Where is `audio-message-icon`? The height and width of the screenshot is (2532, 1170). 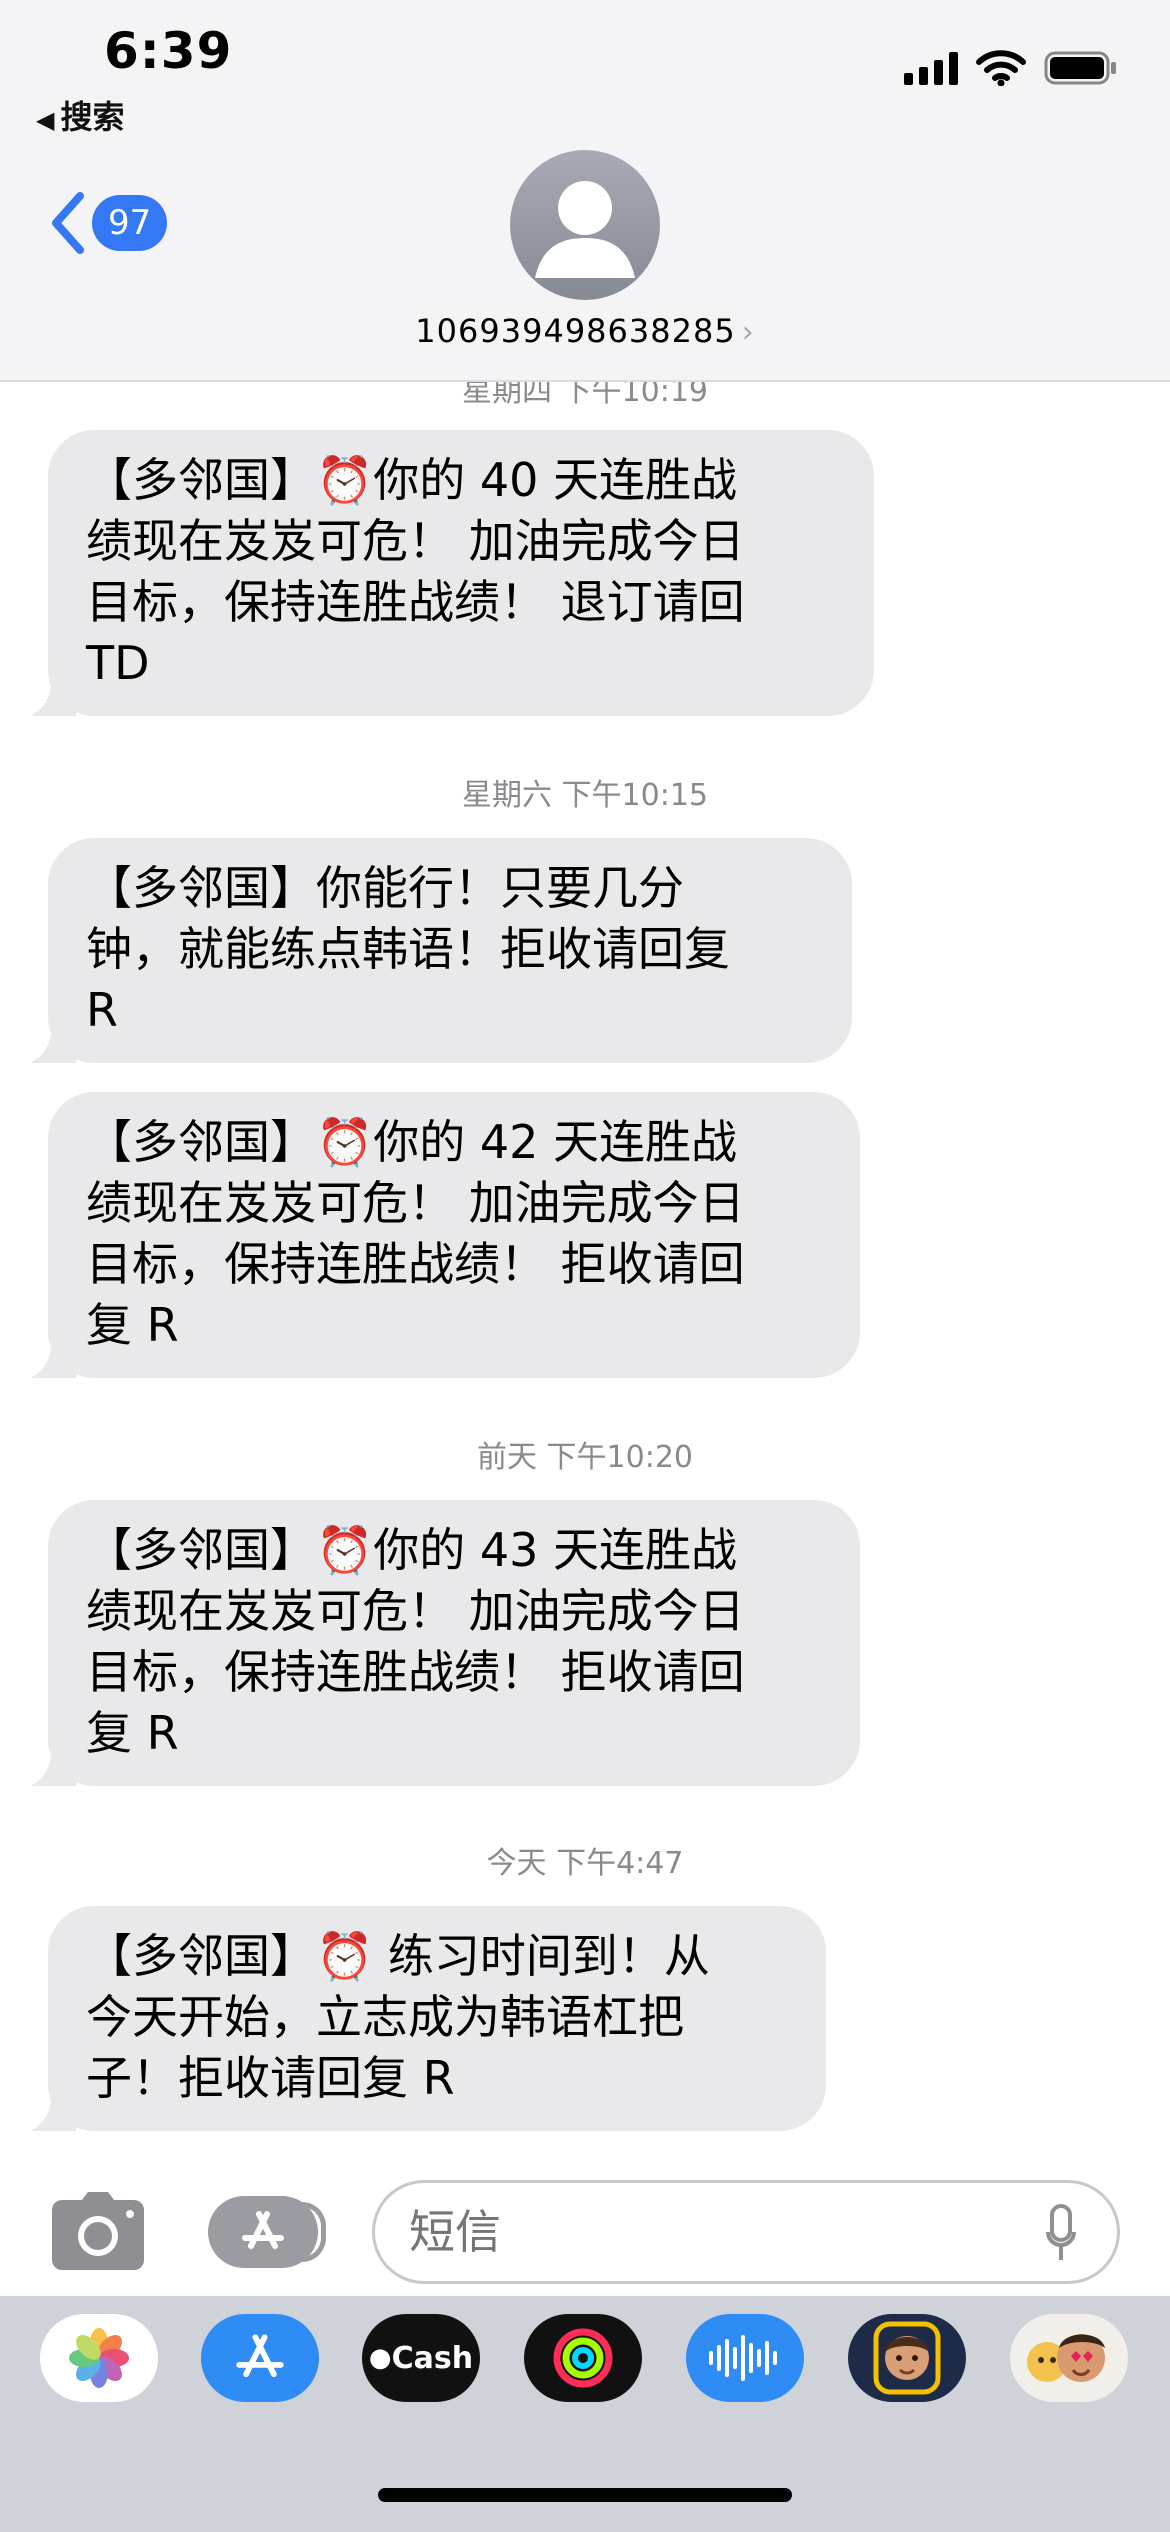
audio-message-icon is located at coordinates (743, 2358).